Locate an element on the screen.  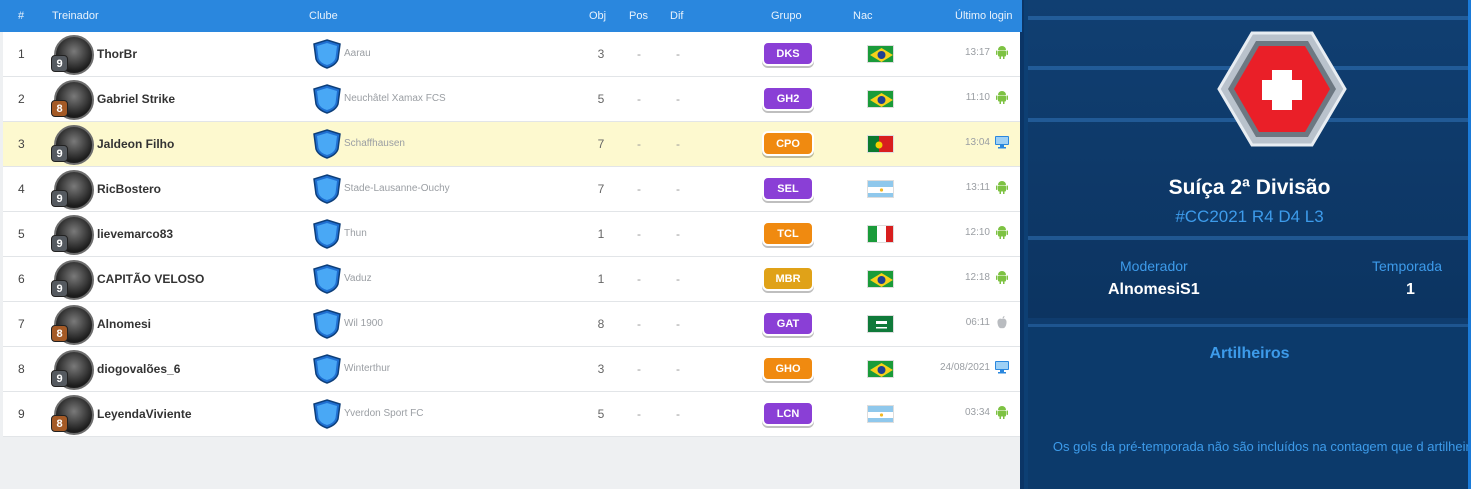
group-badge: GAT is located at coordinates (788, 323).